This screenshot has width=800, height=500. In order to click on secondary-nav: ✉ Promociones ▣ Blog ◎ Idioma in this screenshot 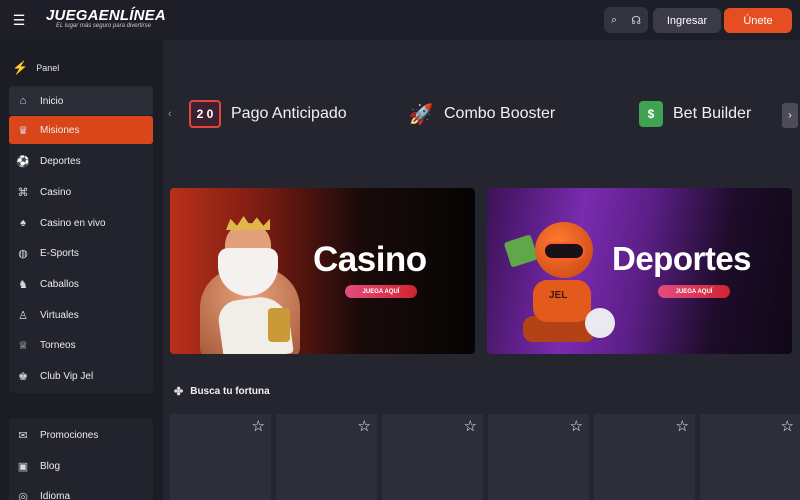, I will do `click(81, 459)`.